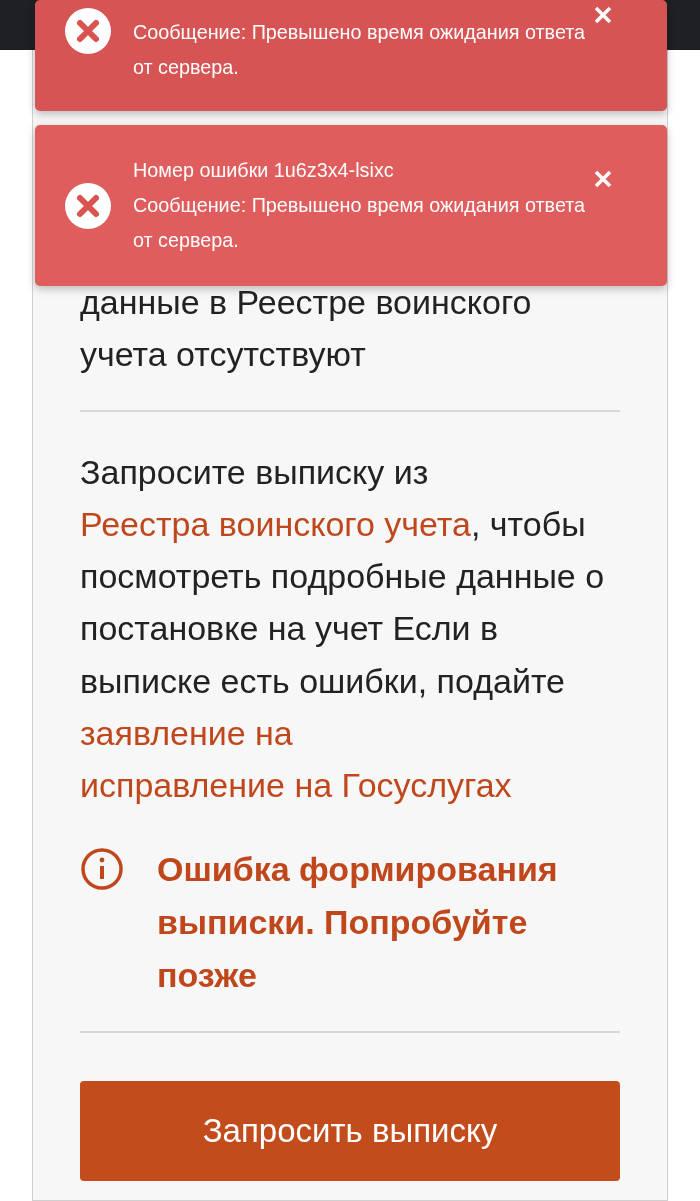 The width and height of the screenshot is (700, 1201). What do you see at coordinates (306, 329) in the screenshot?
I see `status-text: данные в Реестре воинского учета отсутствуют` at bounding box center [306, 329].